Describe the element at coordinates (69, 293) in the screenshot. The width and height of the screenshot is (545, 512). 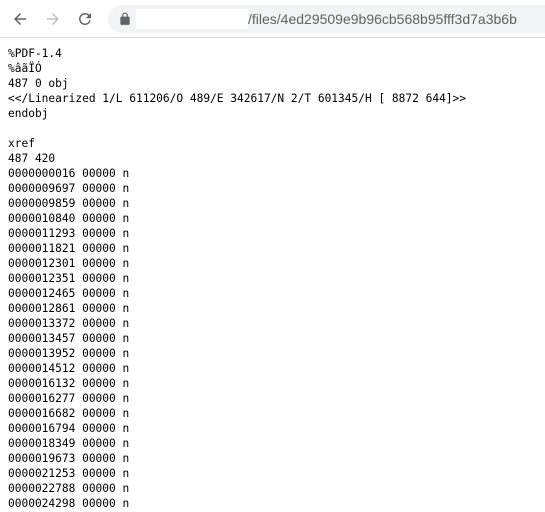
I see `text-line: 0000012465 00000 n` at that location.